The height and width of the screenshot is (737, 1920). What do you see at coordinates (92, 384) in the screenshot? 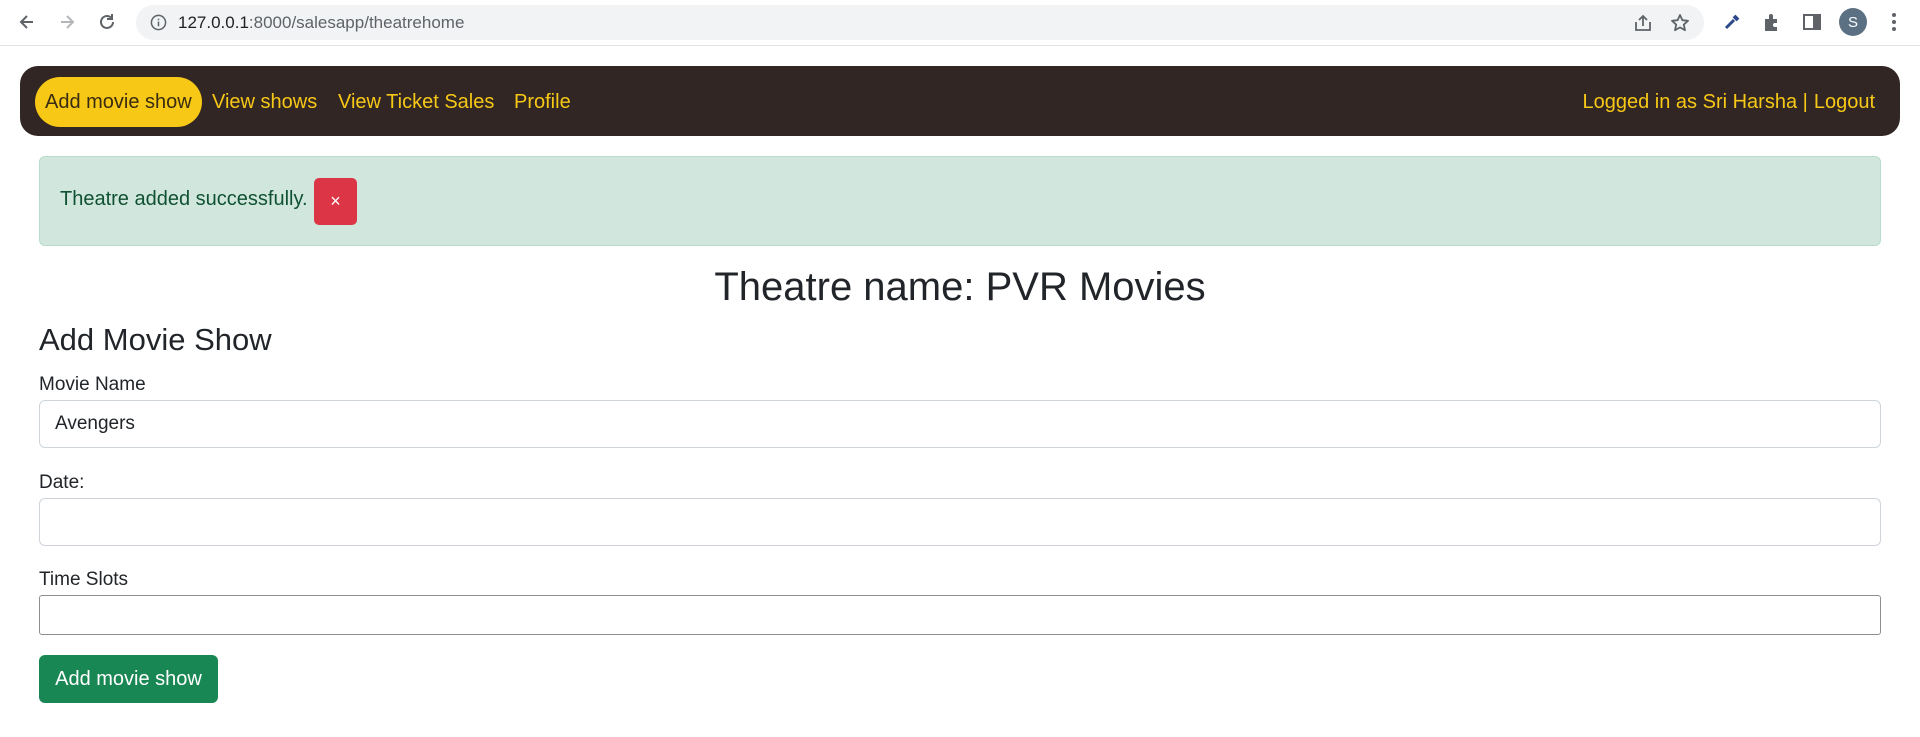
I see `movie-name-label: Movie Name` at bounding box center [92, 384].